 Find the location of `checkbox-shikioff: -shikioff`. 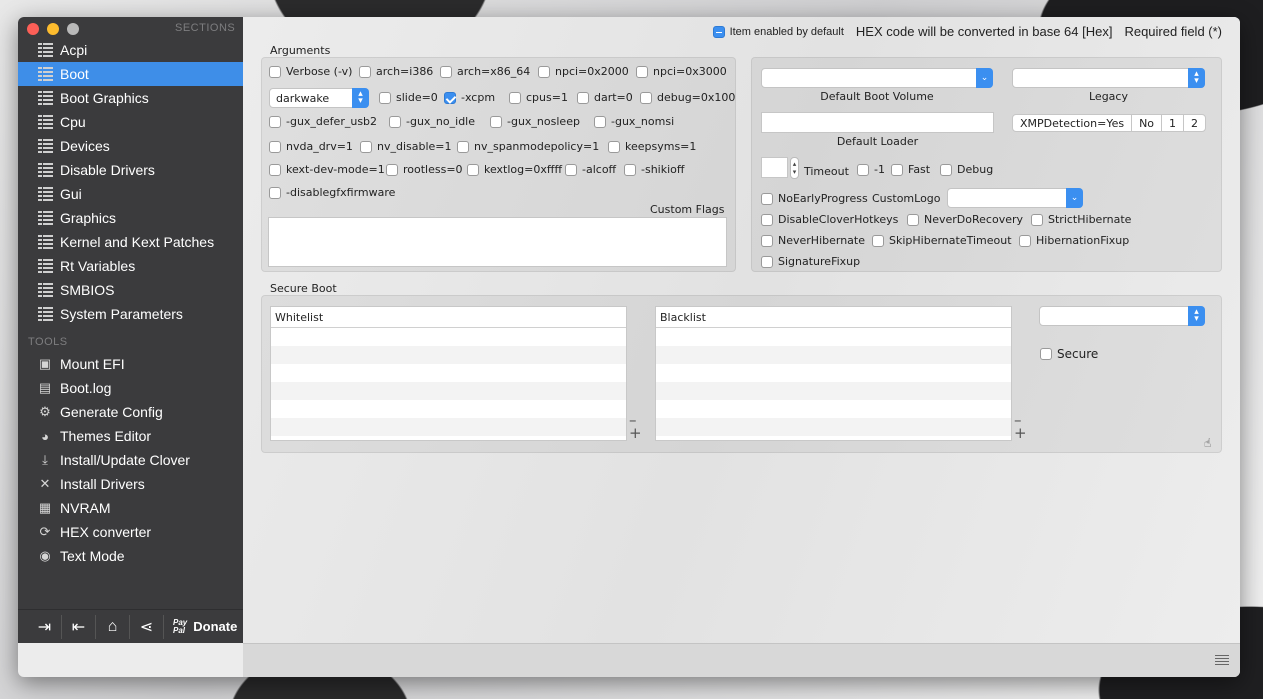

checkbox-shikioff: -shikioff is located at coordinates (654, 169).